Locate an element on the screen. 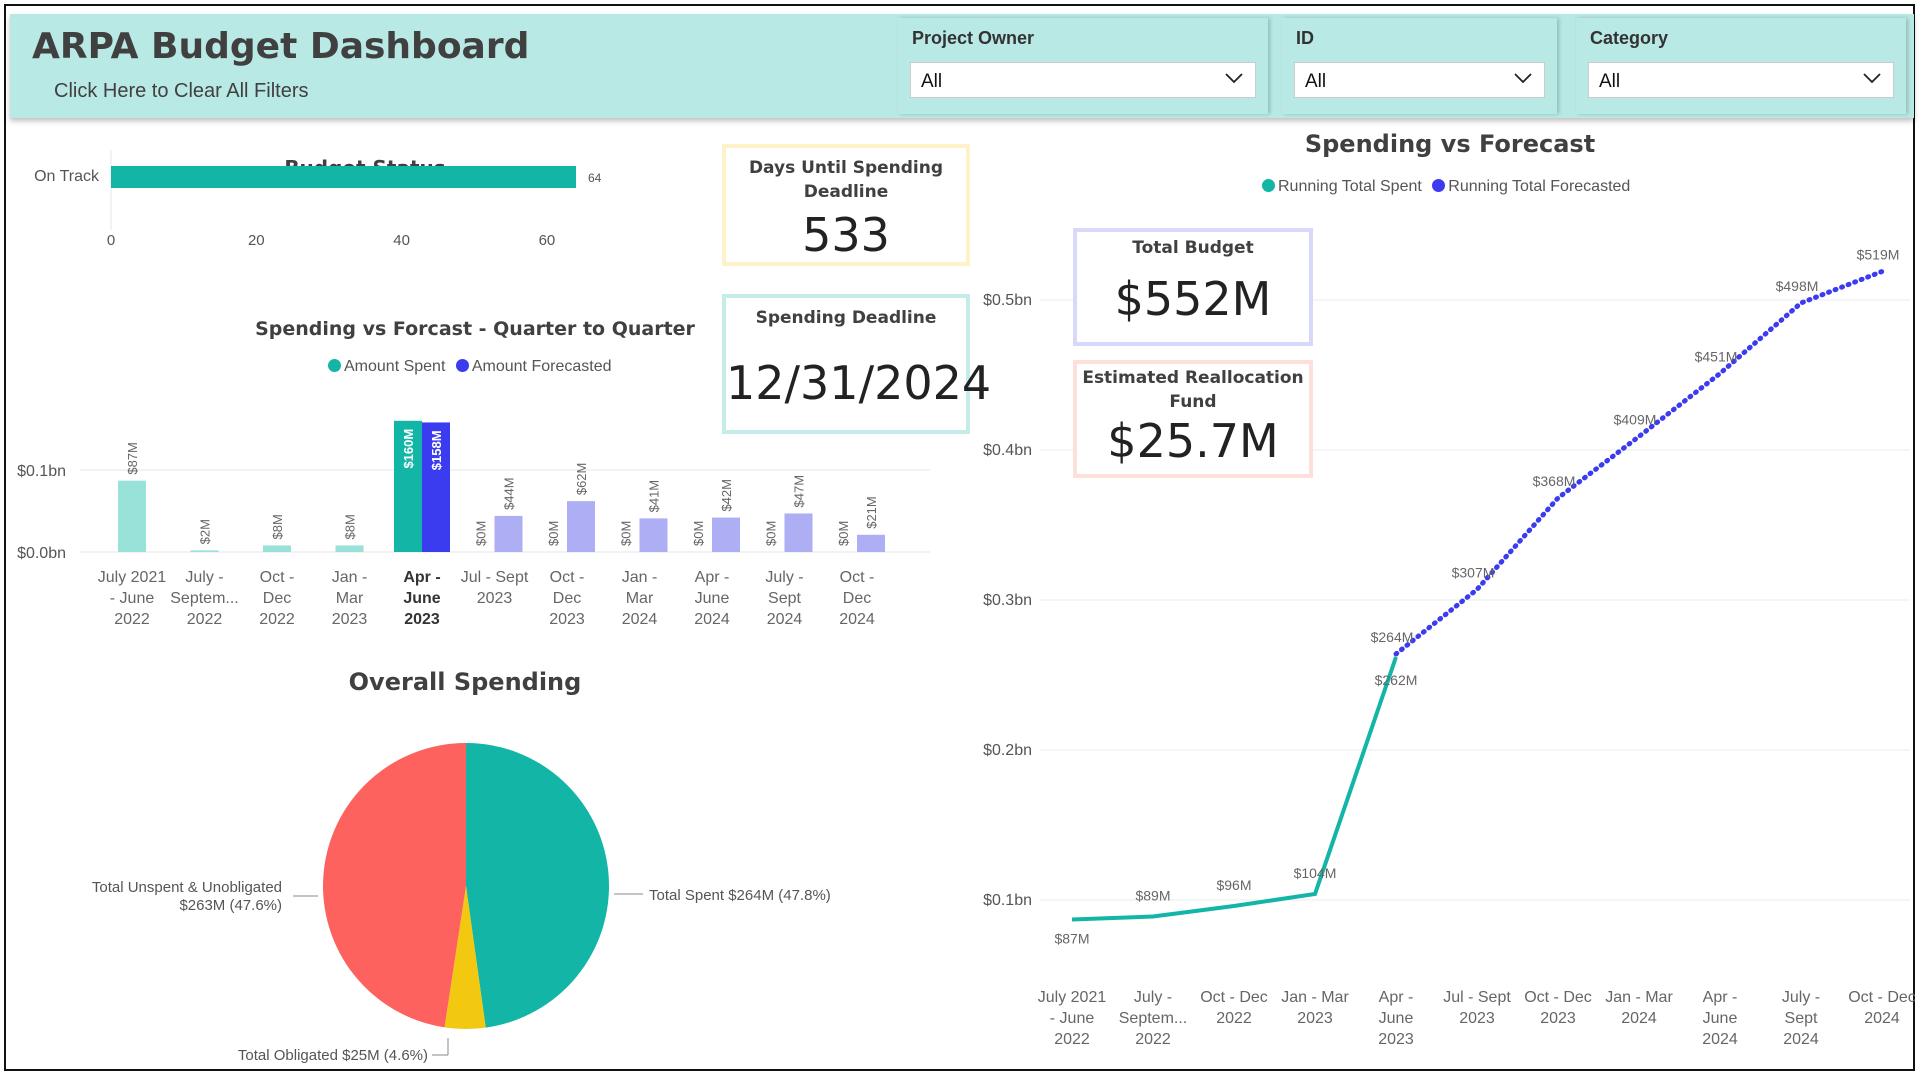 The width and height of the screenshot is (1923, 1075). legend-label: Amount Spent is located at coordinates (395, 366).